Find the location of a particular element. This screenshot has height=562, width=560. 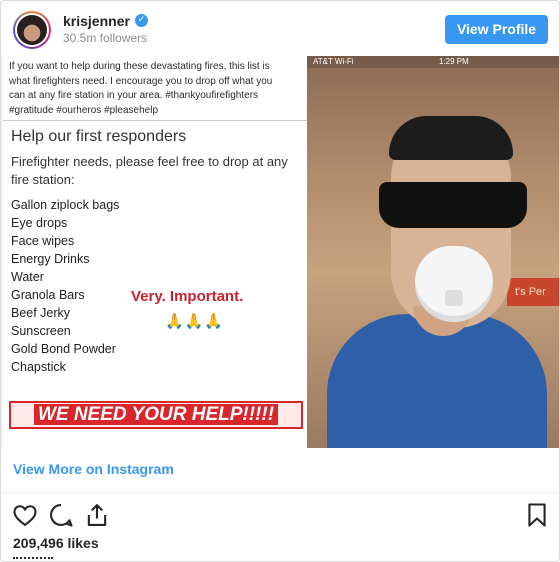

heart-icon is located at coordinates (25, 515).